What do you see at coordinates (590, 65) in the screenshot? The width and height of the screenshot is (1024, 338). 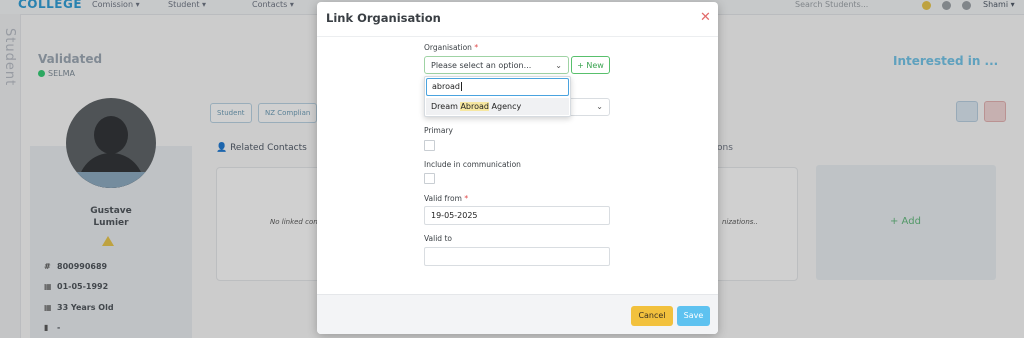 I see `new-organisation-button: + New` at bounding box center [590, 65].